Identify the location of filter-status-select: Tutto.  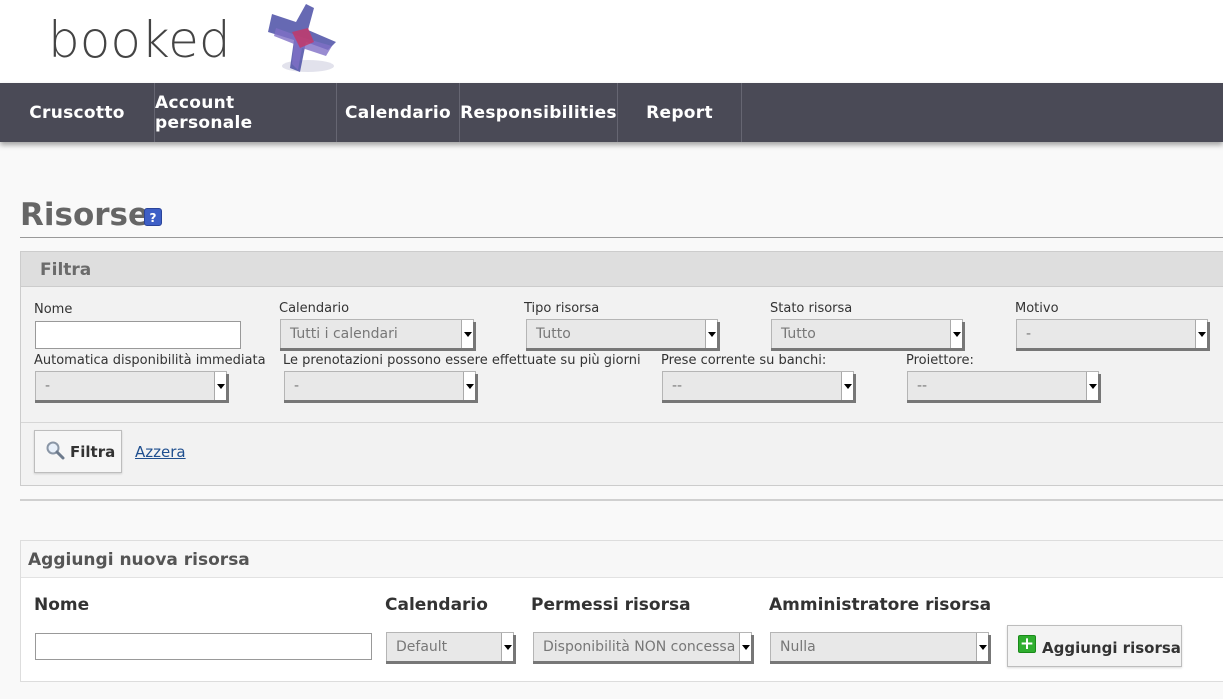
(868, 335).